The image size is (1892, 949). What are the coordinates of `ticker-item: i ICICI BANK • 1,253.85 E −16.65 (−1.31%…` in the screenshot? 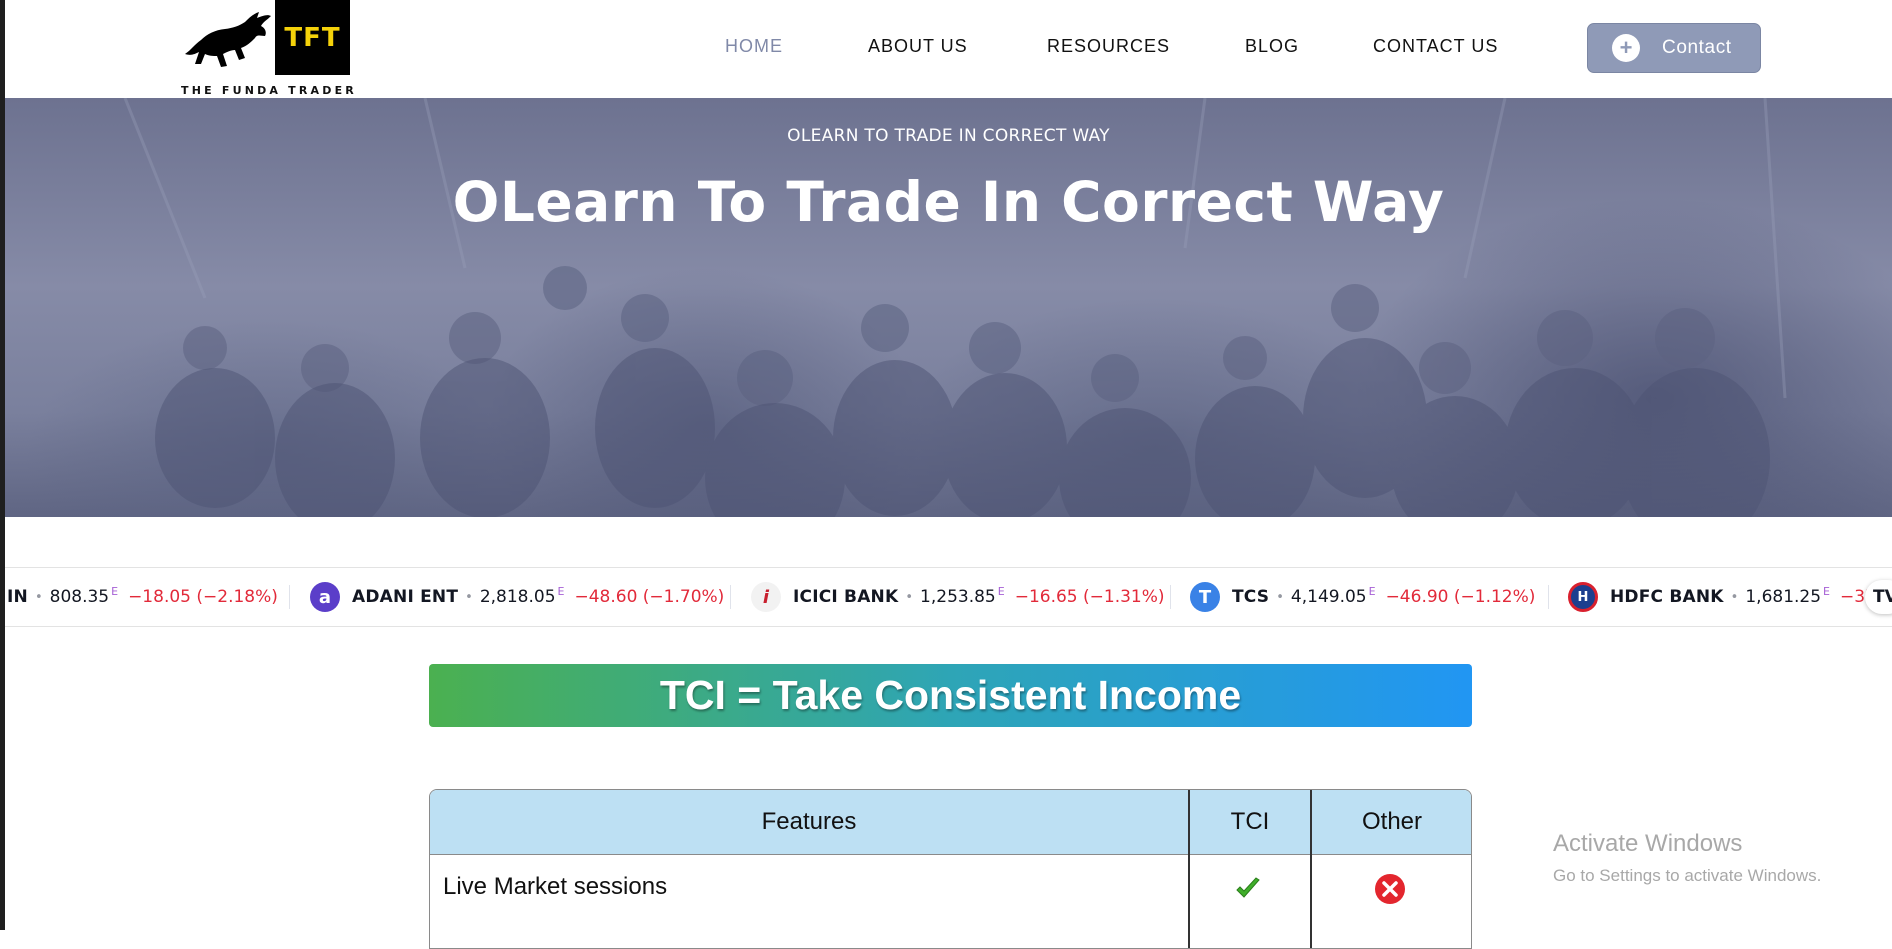 It's located at (958, 597).